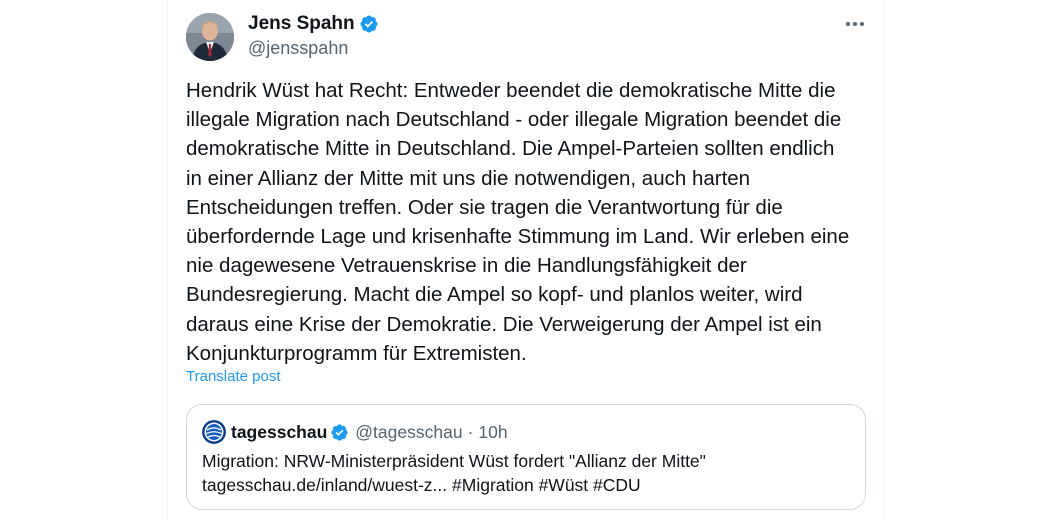  I want to click on quoted-tweet-header: tagesschau @tagesschau · 10h, so click(355, 432).